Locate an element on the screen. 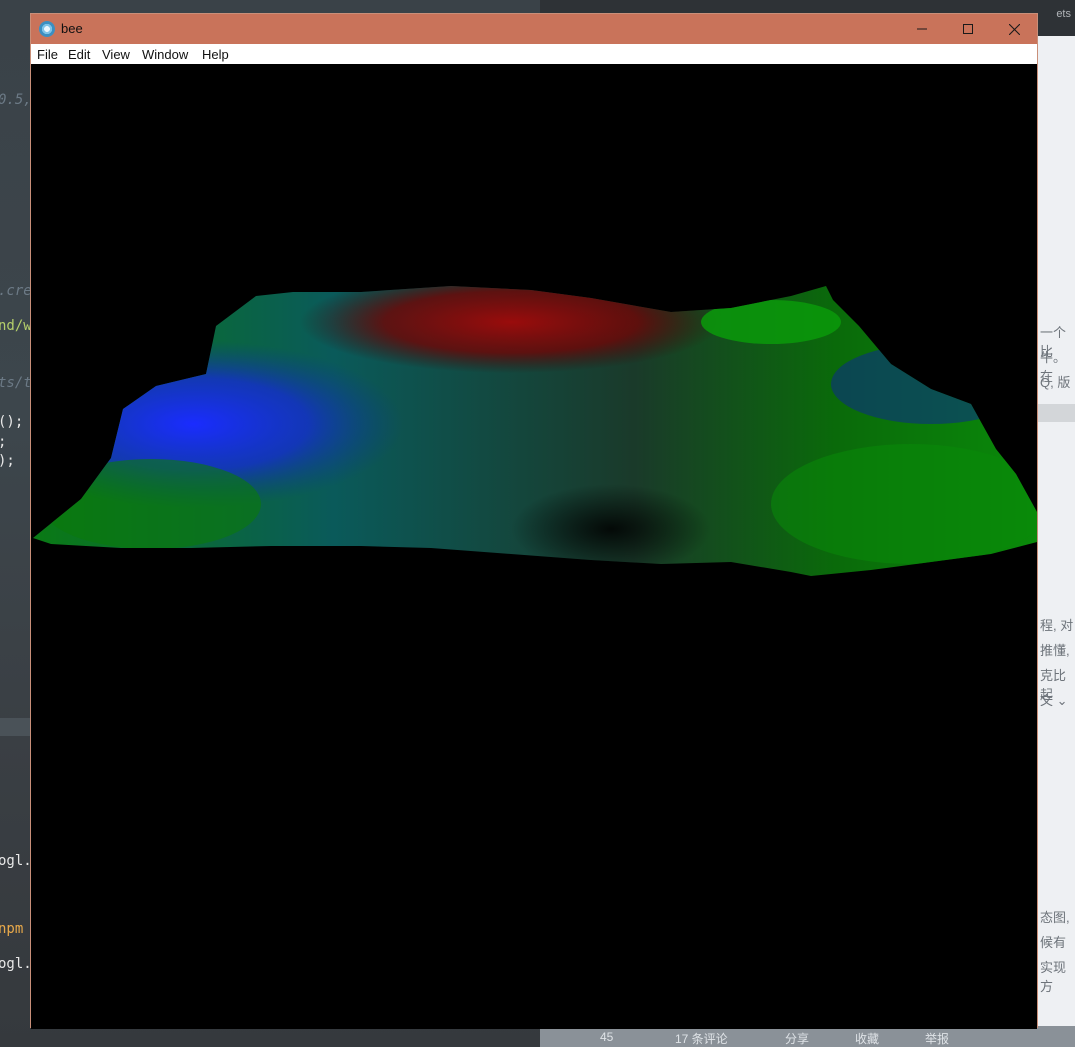 The width and height of the screenshot is (1075, 1047). minimize-icon is located at coordinates (922, 29).